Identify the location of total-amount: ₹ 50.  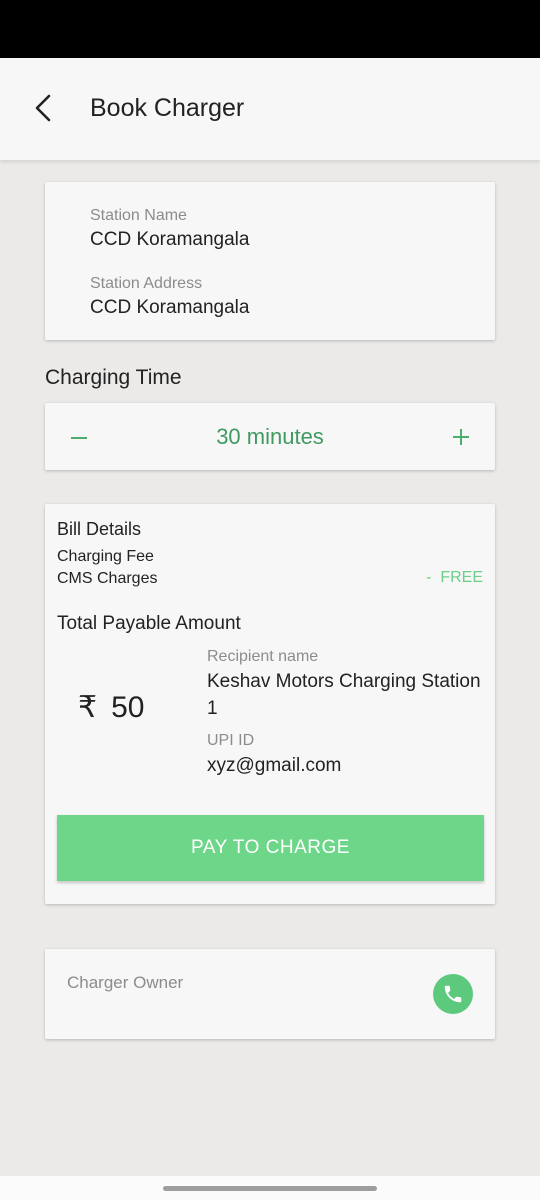
(111, 707).